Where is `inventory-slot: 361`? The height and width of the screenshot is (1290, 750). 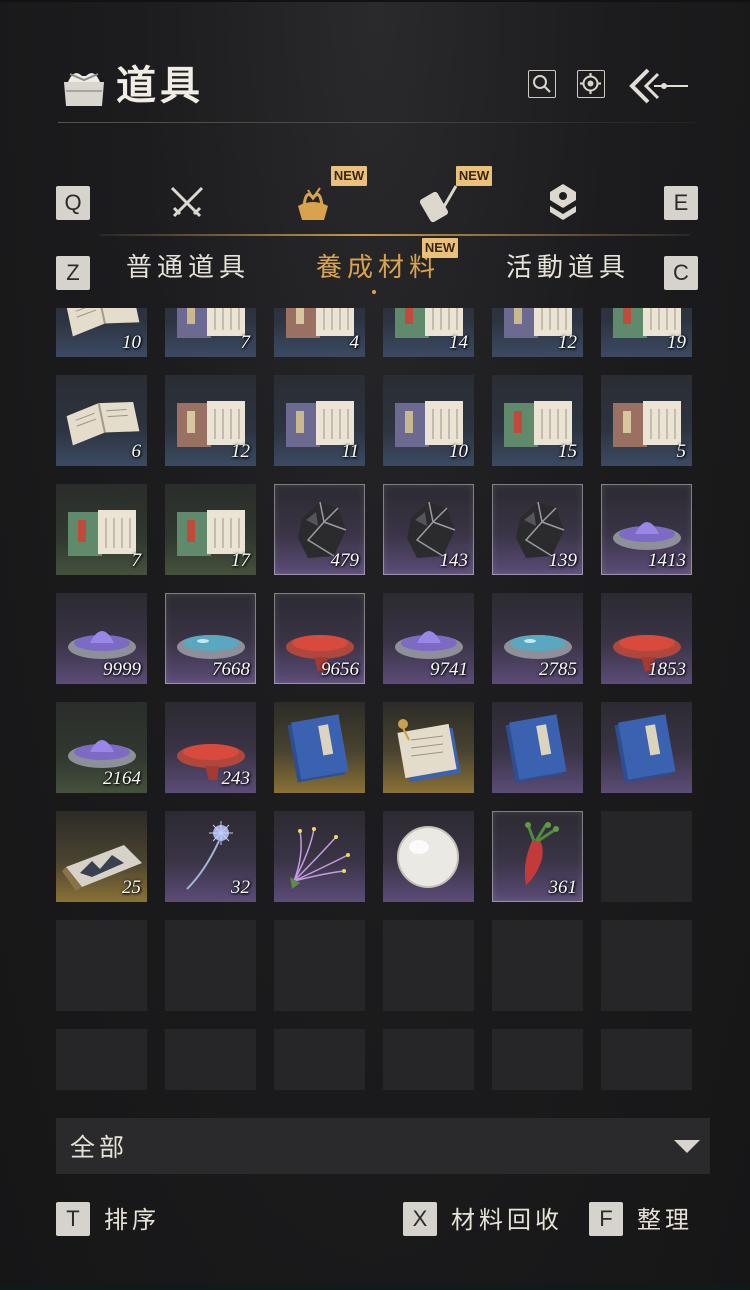
inventory-slot: 361 is located at coordinates (537, 856).